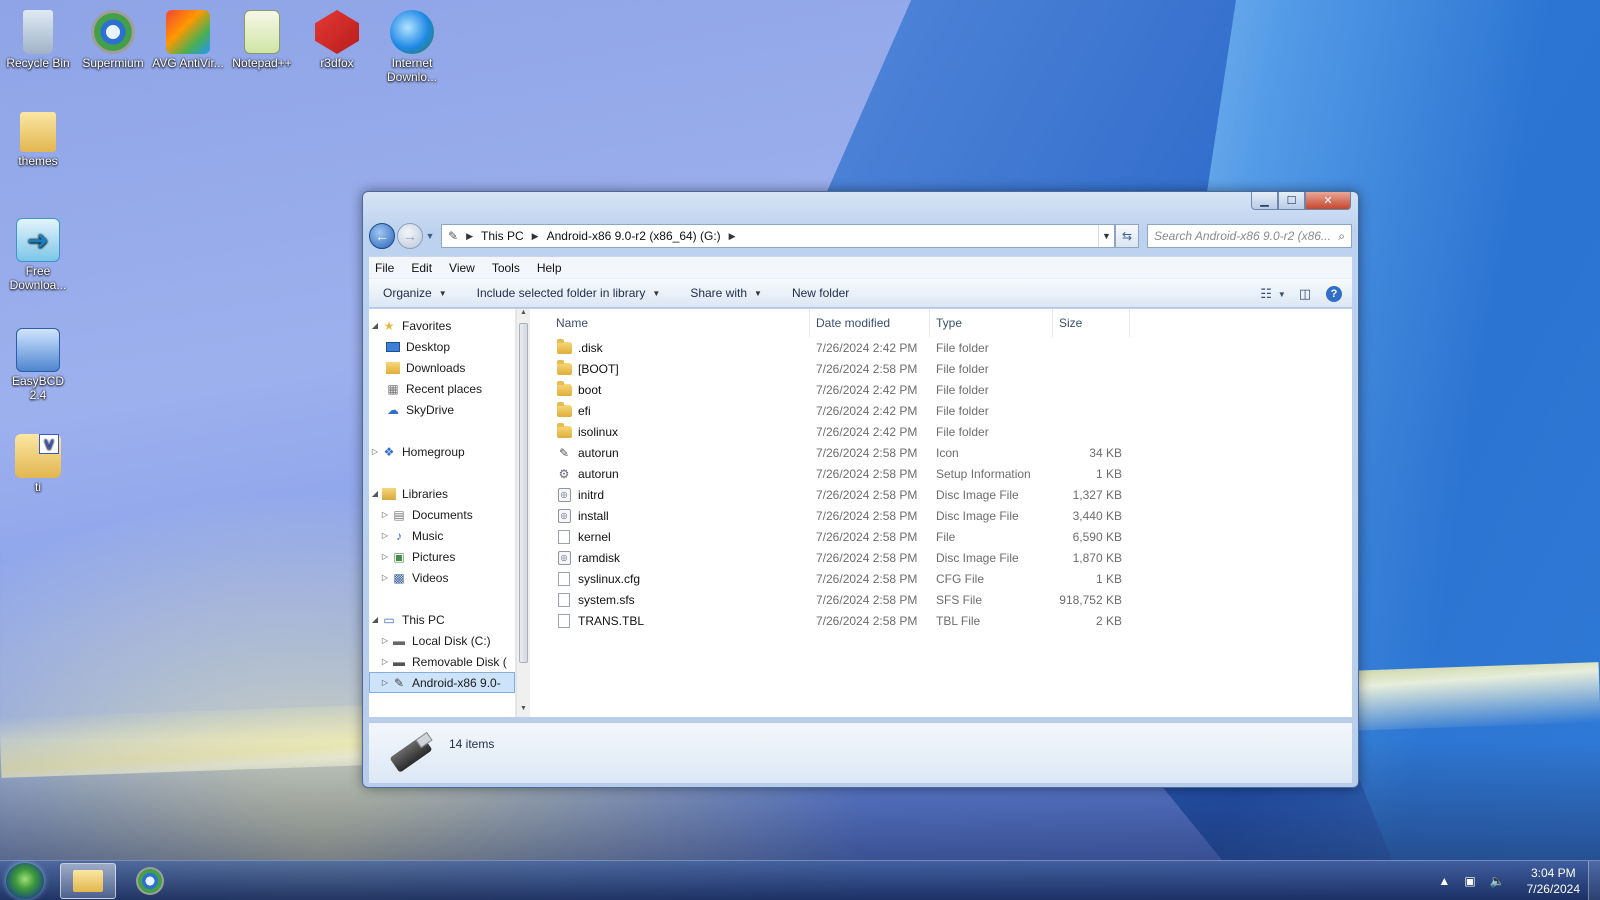 This screenshot has height=900, width=1600. Describe the element at coordinates (1106, 236) in the screenshot. I see `address-dropdown: ▼` at that location.